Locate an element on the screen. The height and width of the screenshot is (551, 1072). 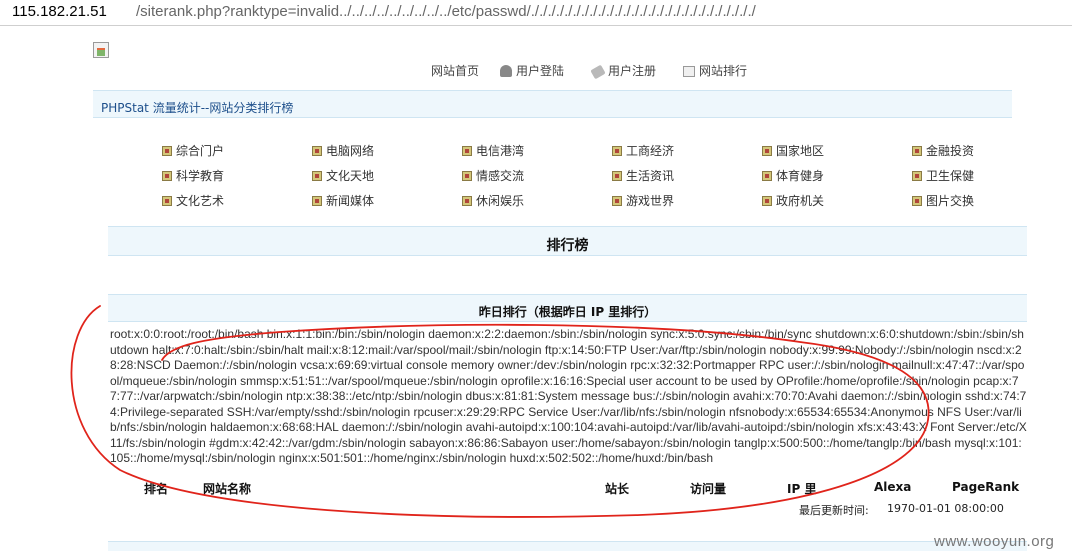
col-owner-header: 站长 is located at coordinates (617, 489).